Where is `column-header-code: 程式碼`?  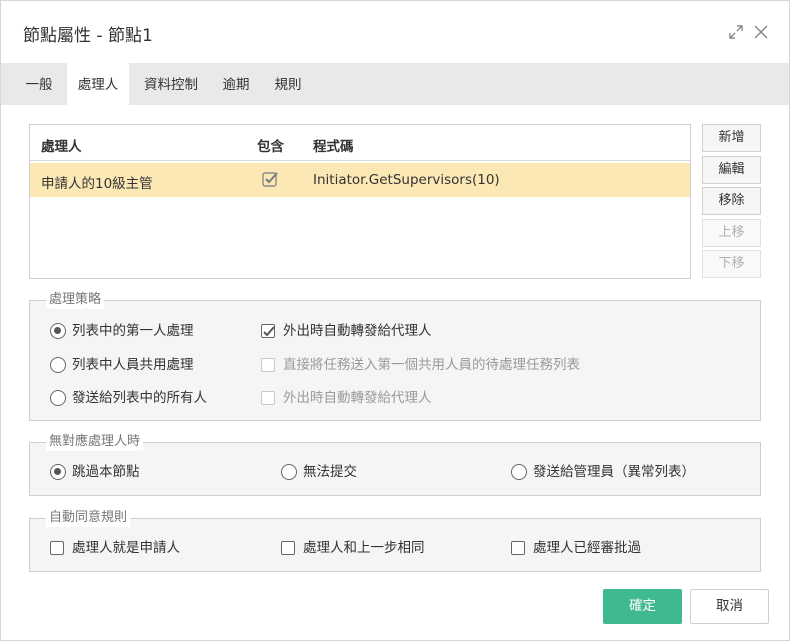
column-header-code: 程式碼 is located at coordinates (333, 147).